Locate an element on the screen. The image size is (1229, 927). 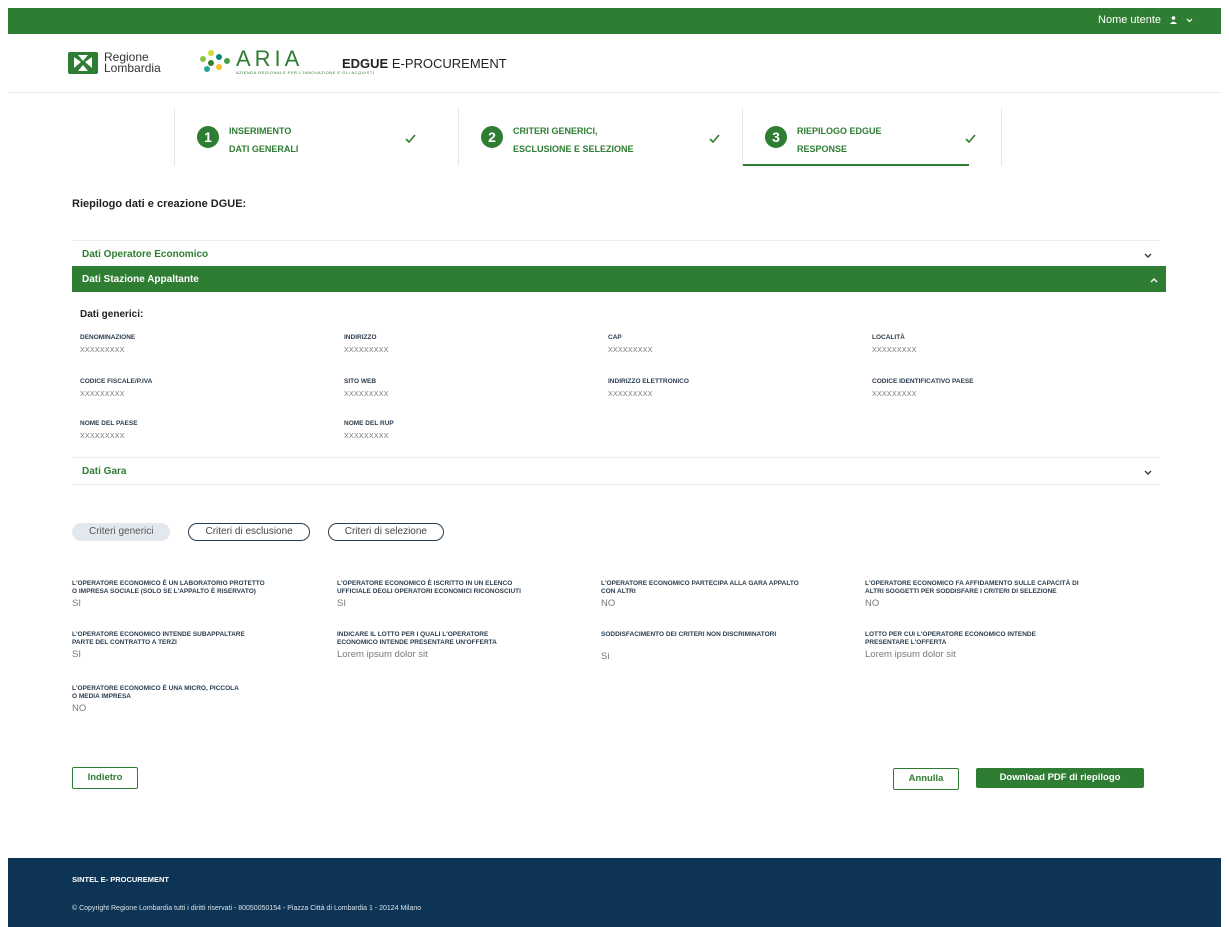
step-label-line2: DATI GENERALI is located at coordinates (264, 149).